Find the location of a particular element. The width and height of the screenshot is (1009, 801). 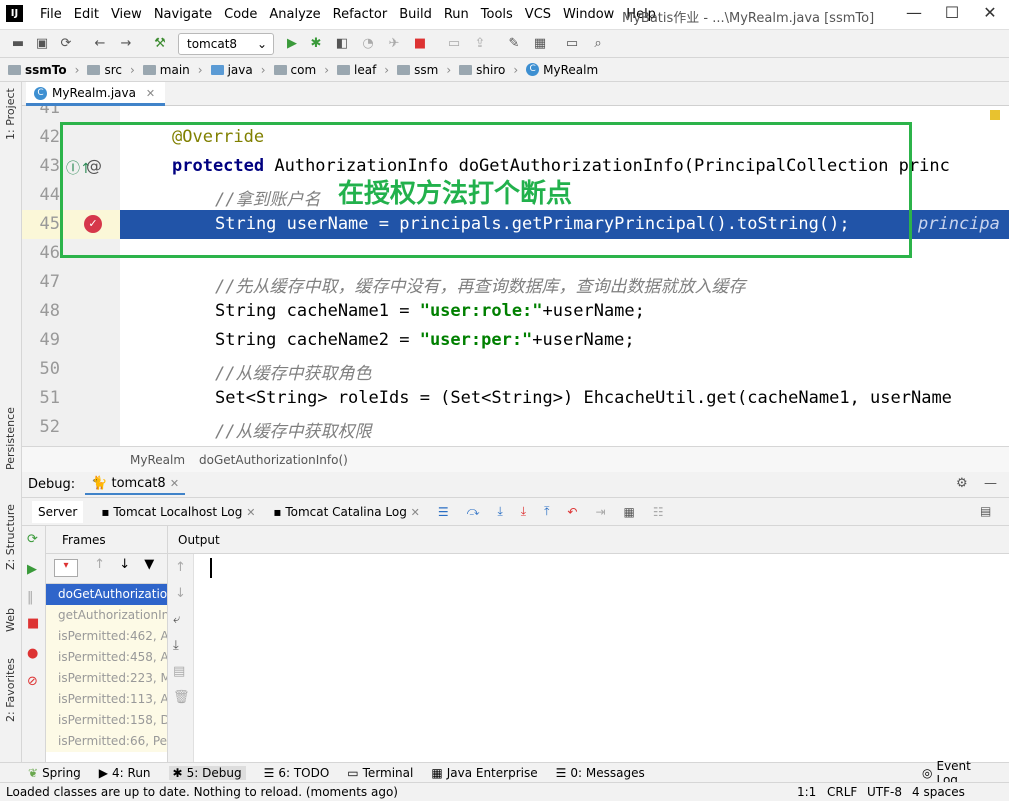

menu-code: Code is located at coordinates (240, 14).